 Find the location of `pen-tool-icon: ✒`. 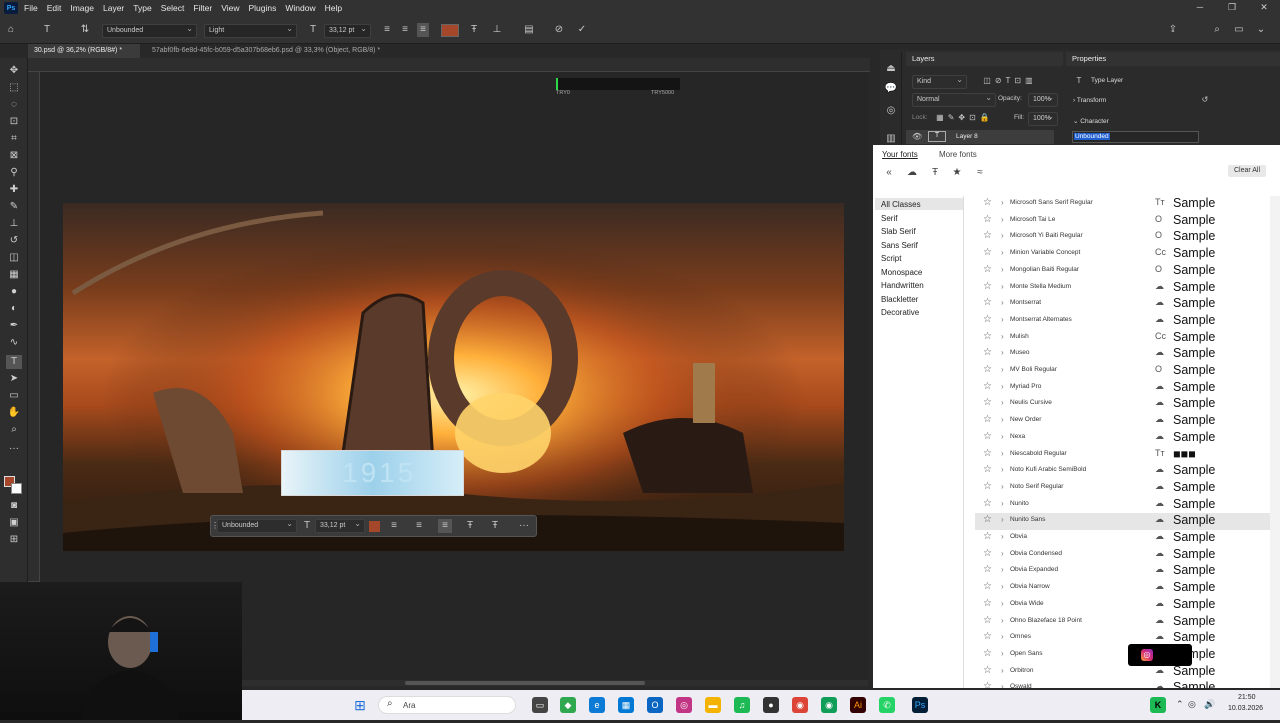

pen-tool-icon: ✒ is located at coordinates (14, 326).